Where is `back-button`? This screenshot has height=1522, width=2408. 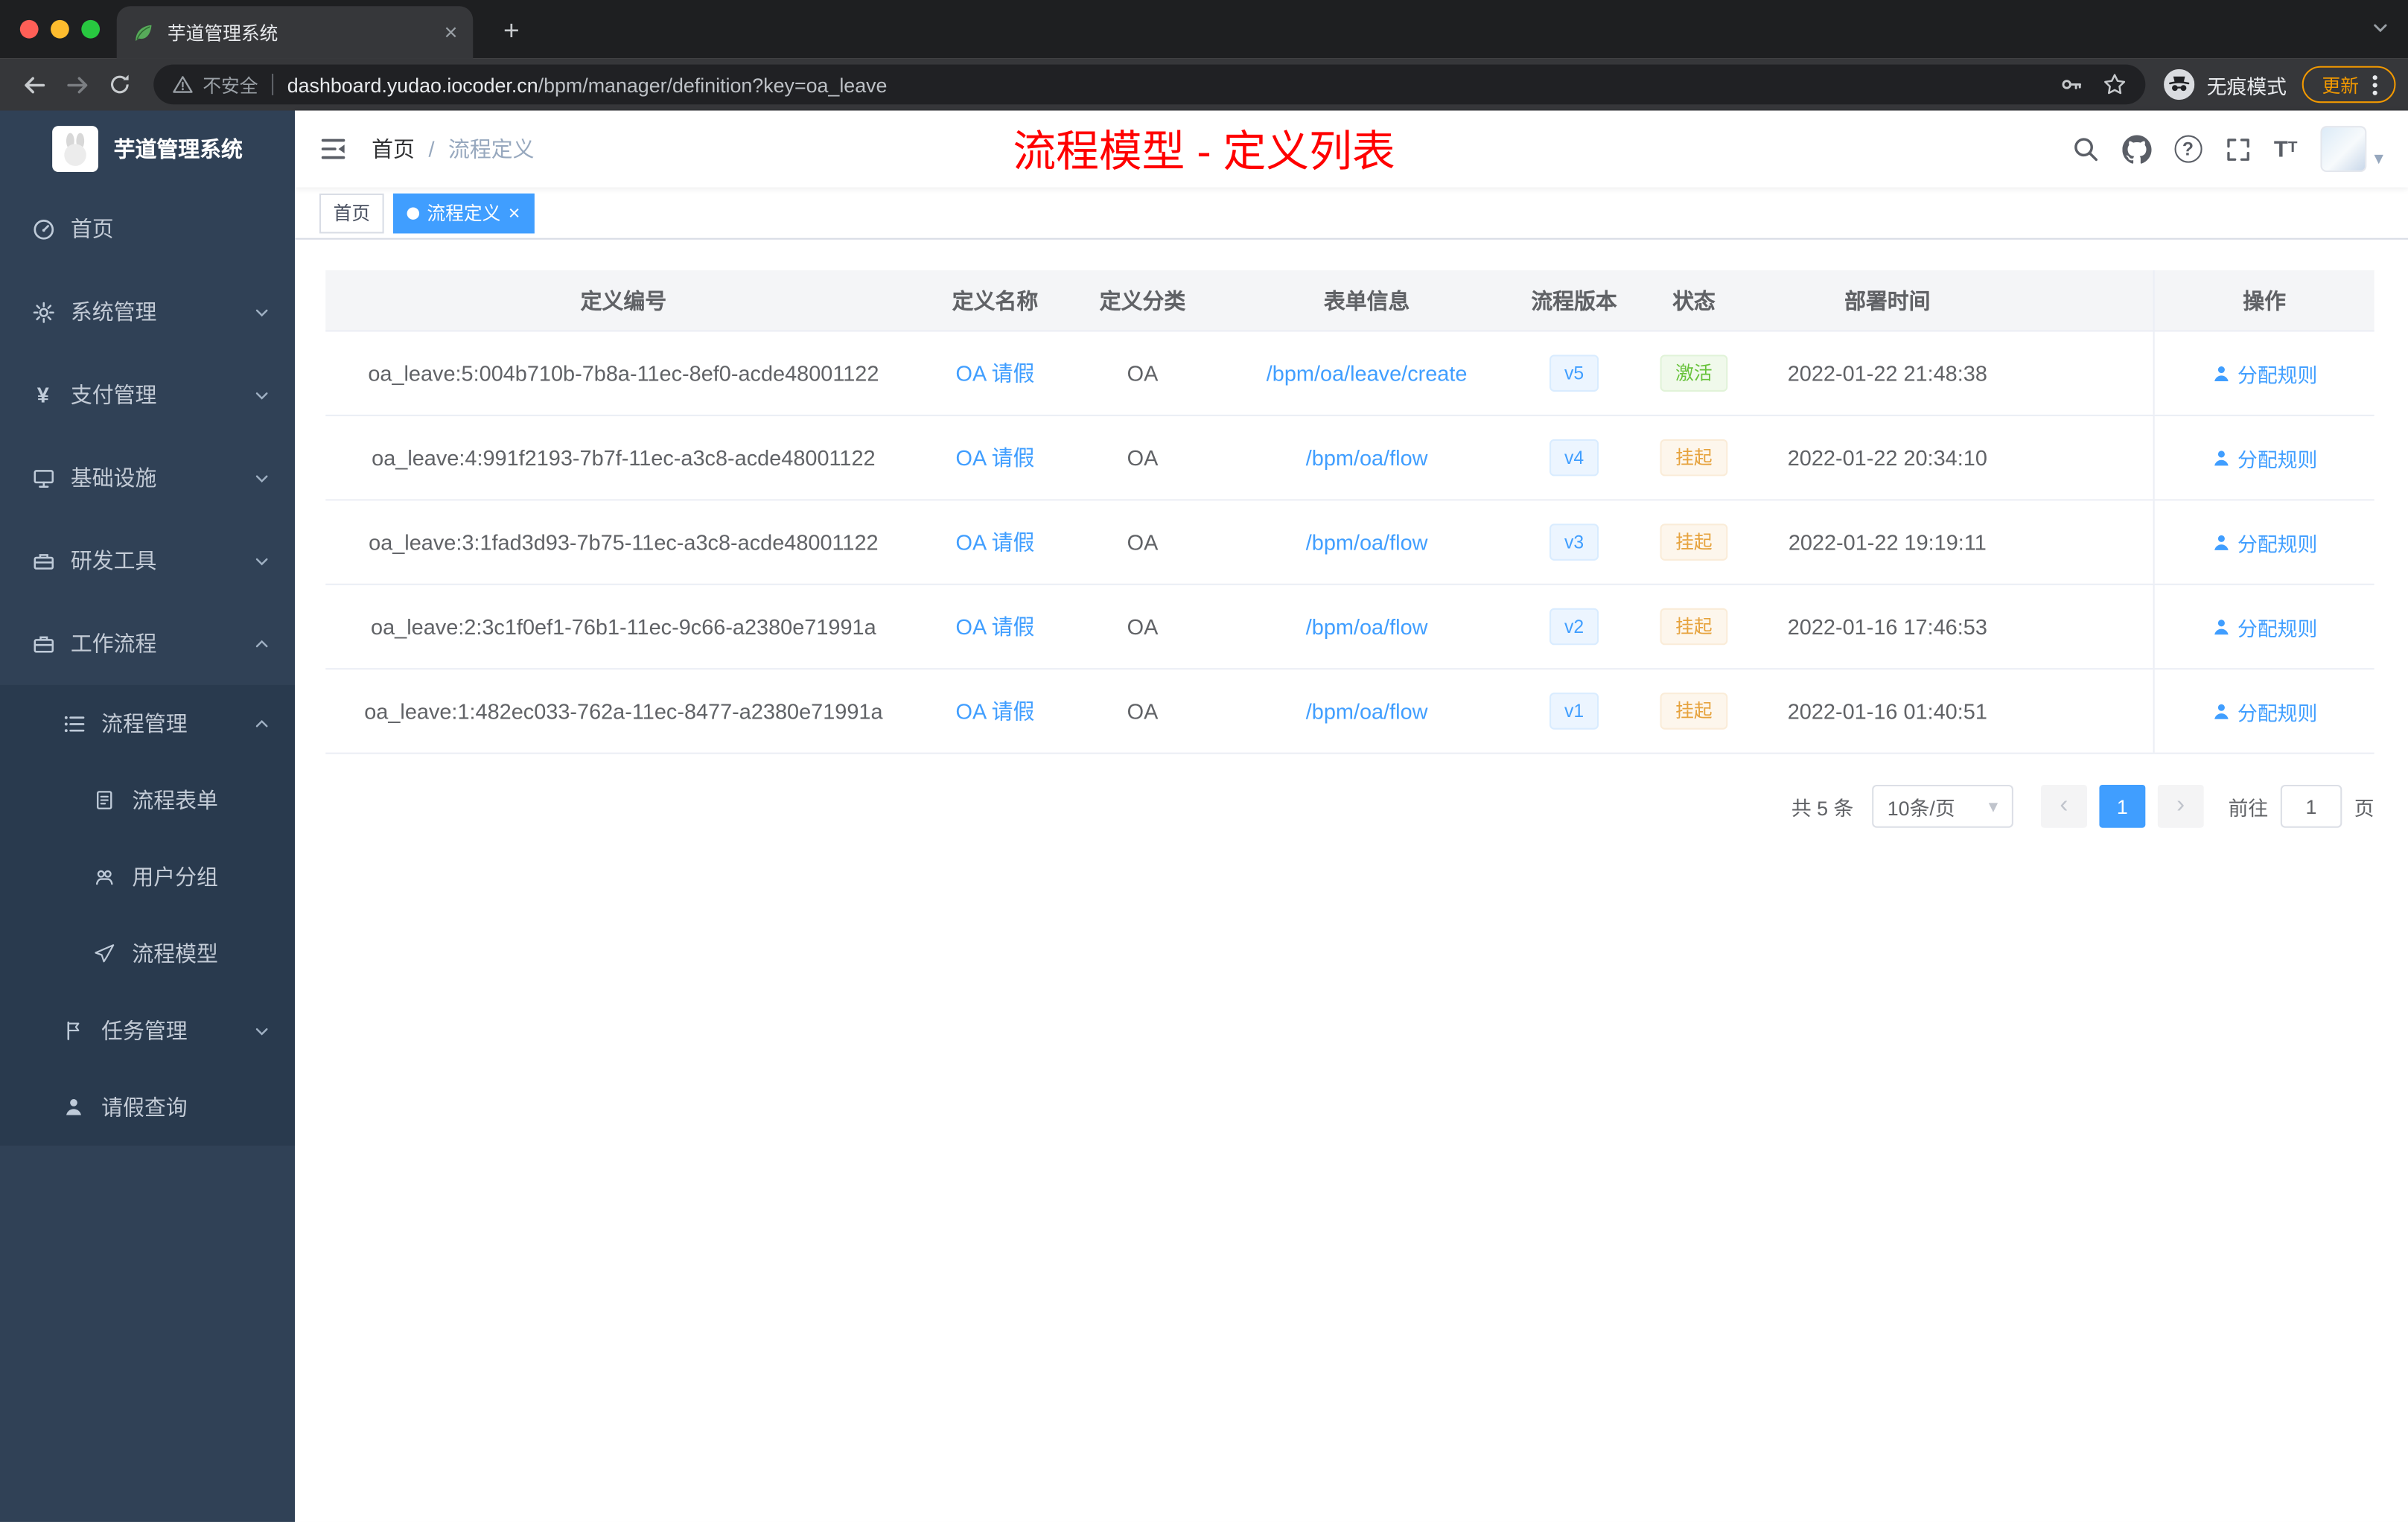 back-button is located at coordinates (34, 84).